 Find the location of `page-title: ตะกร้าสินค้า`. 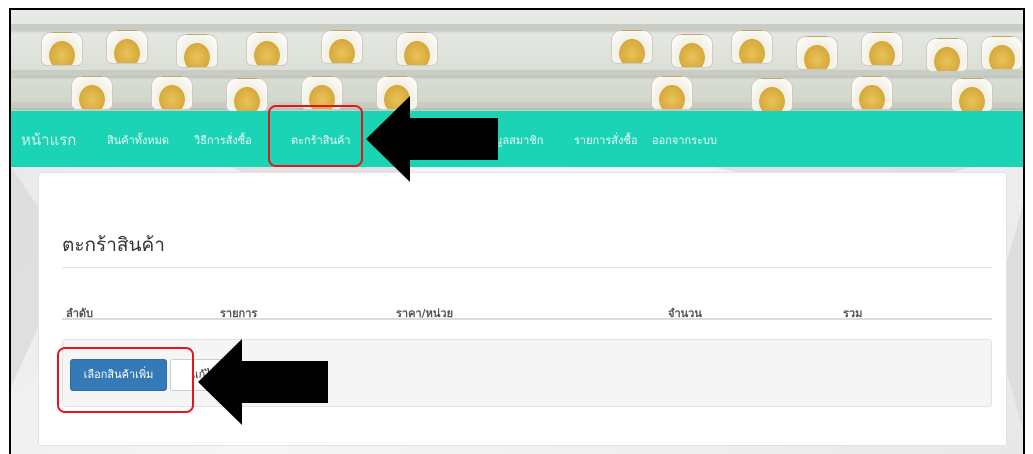

page-title: ตะกร้าสินค้า is located at coordinates (113, 245).